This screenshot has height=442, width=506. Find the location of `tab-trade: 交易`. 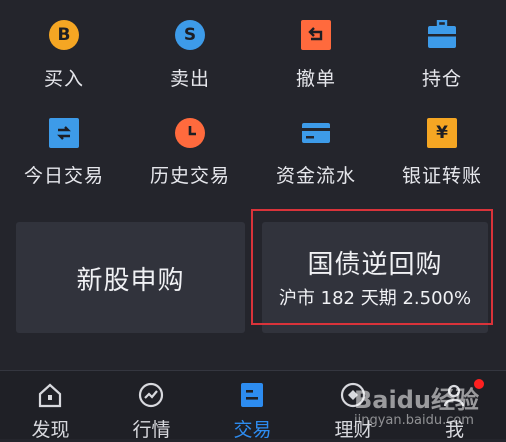

tab-trade: 交易 is located at coordinates (252, 406).